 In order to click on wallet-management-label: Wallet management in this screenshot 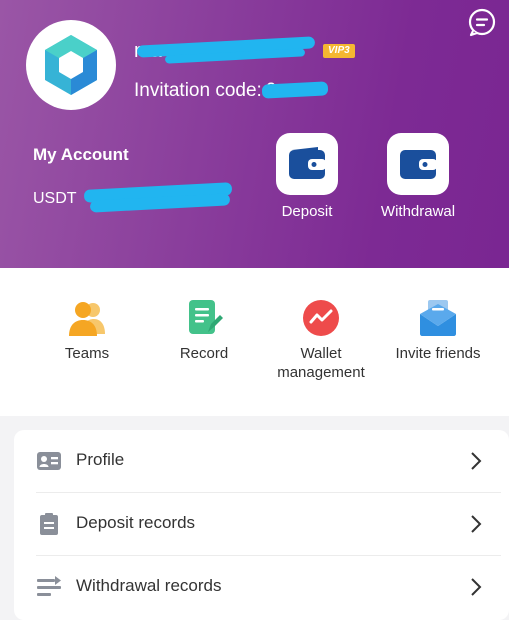, I will do `click(321, 363)`.